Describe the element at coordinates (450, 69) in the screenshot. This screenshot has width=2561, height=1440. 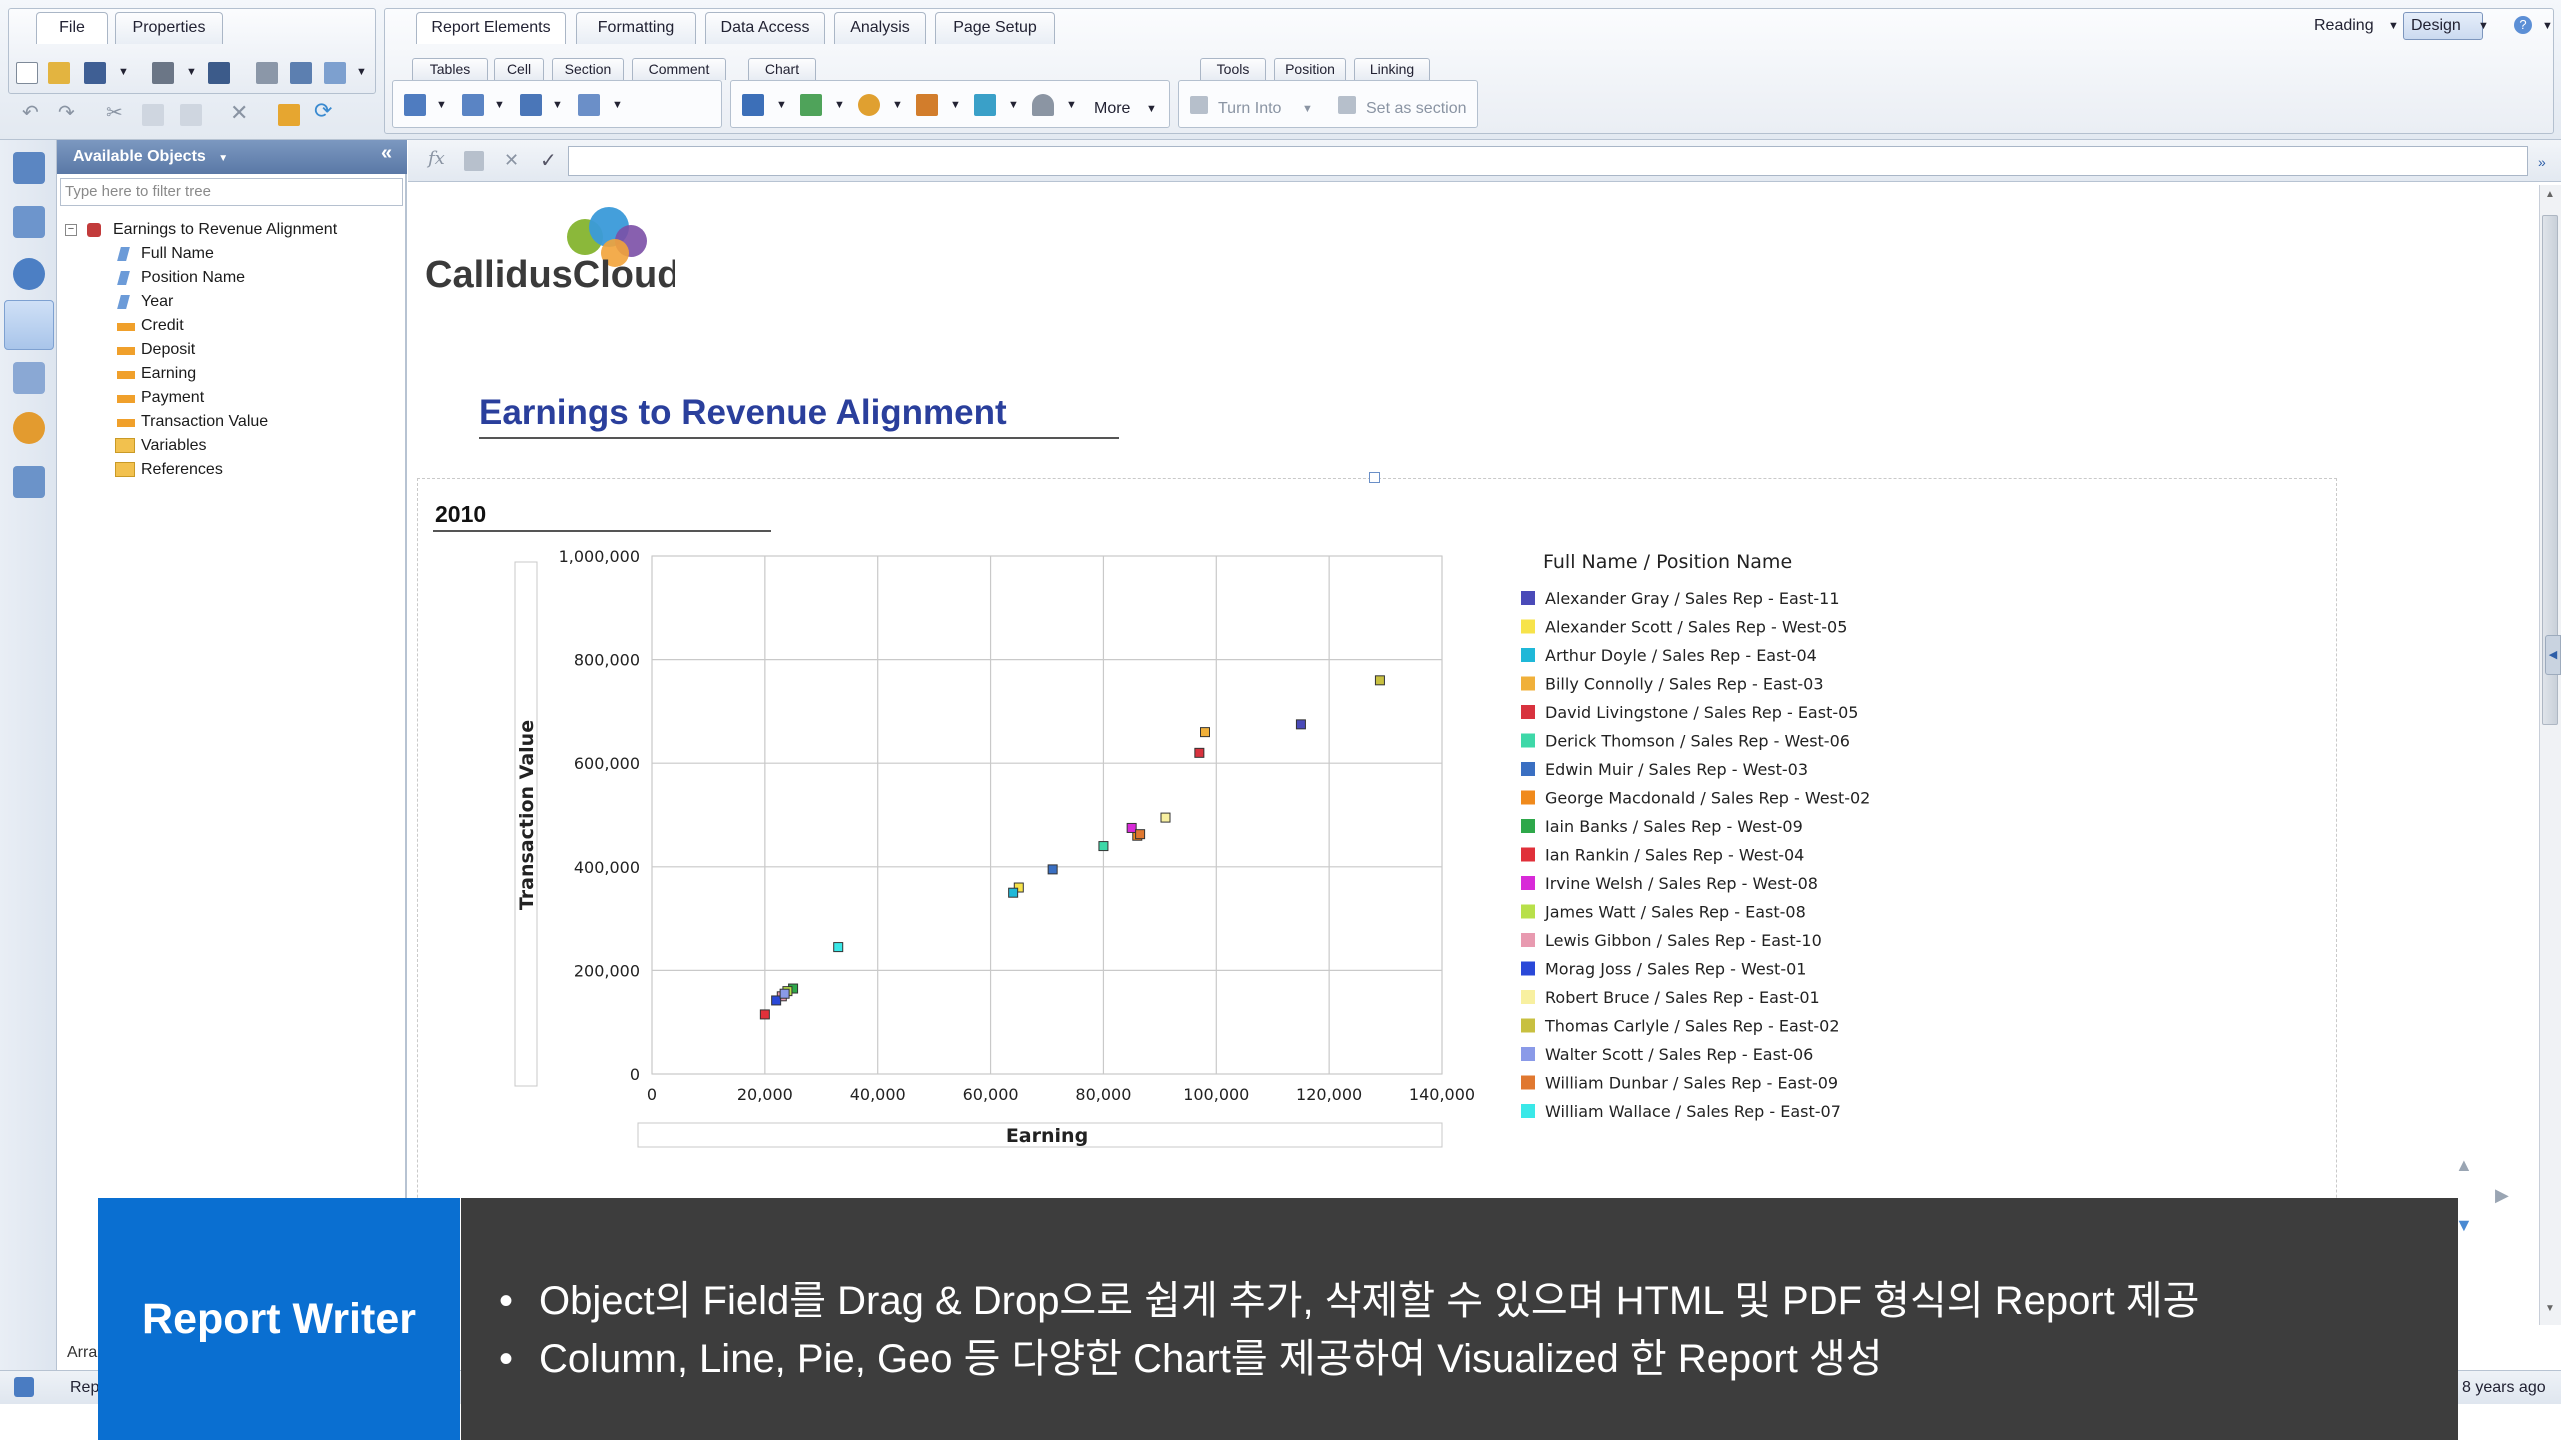
I see `subtab-tables: Tables` at that location.